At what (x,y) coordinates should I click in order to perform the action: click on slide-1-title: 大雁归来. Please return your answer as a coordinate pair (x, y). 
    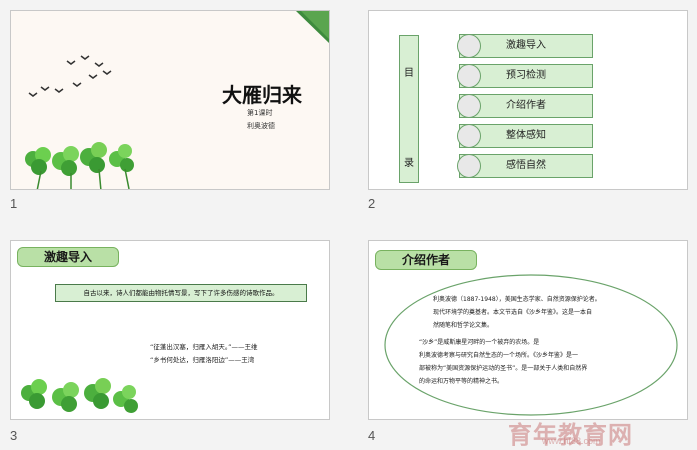
    Looking at the image, I should click on (262, 95).